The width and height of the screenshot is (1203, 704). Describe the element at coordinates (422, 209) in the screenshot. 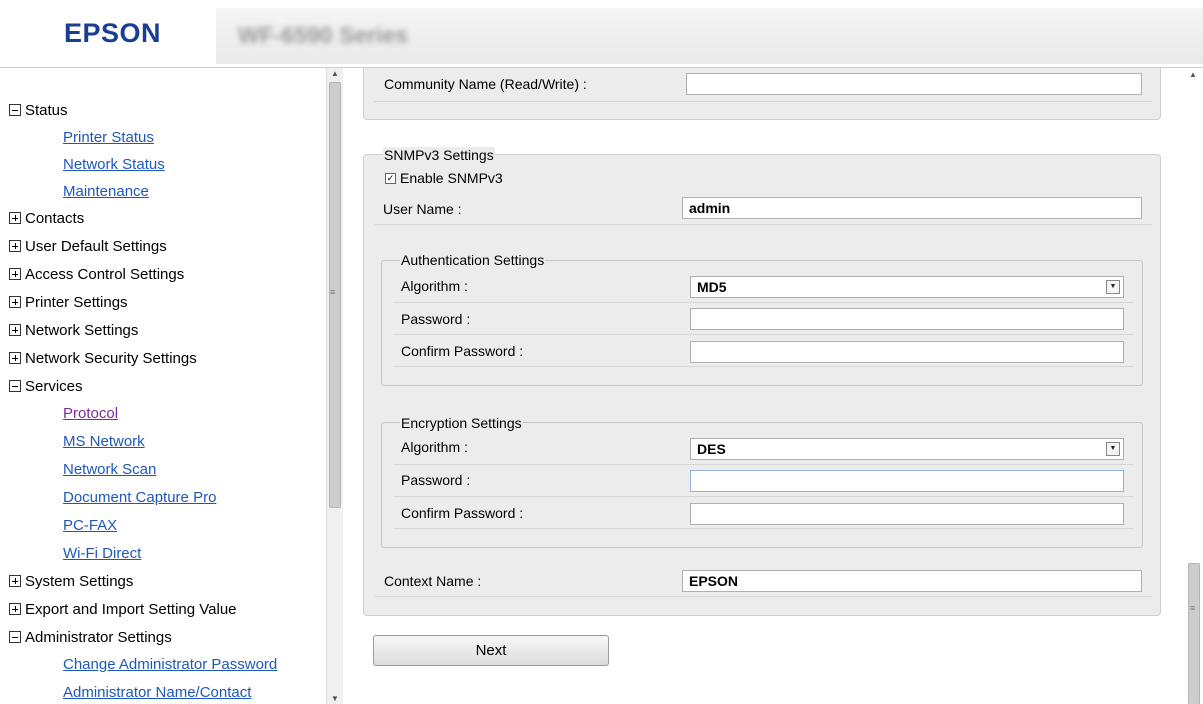

I see `user-name-label: User Name :` at that location.